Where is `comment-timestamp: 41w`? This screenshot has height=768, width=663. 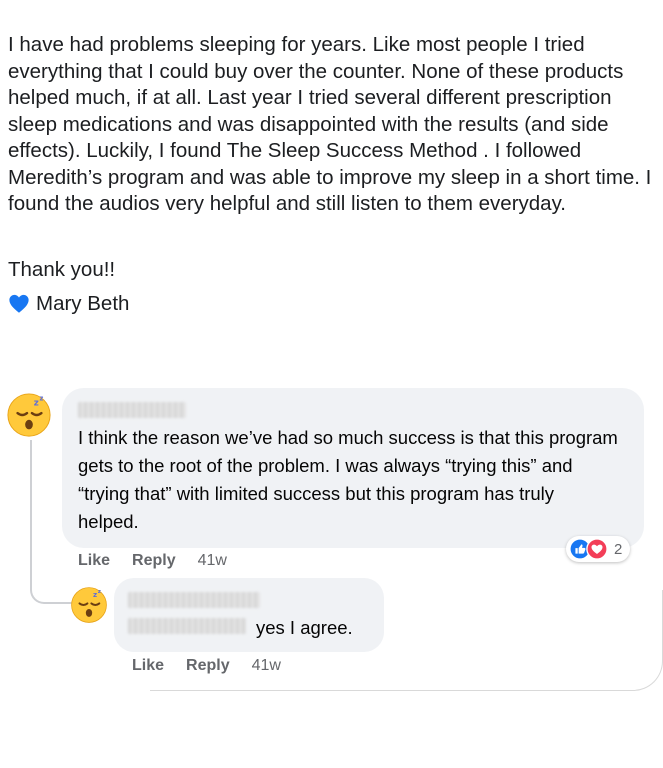 comment-timestamp: 41w is located at coordinates (212, 561).